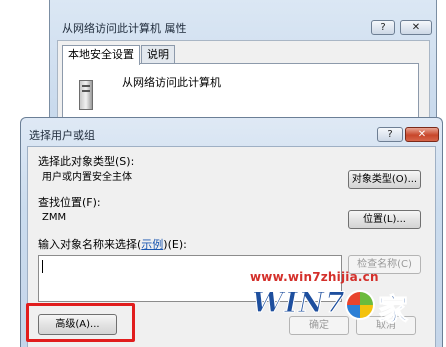 This screenshot has height=347, width=446. What do you see at coordinates (80, 322) in the screenshot?
I see `highlight-box` at bounding box center [80, 322].